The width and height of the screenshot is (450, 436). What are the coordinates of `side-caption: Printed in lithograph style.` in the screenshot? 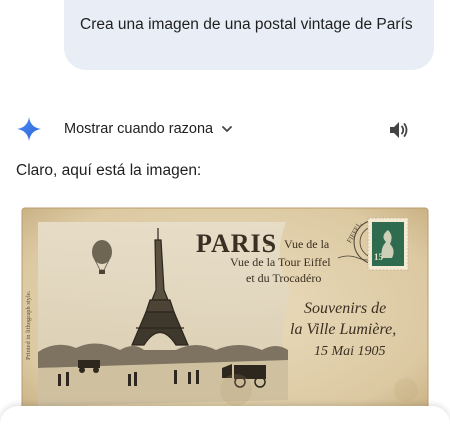 It's located at (28, 325).